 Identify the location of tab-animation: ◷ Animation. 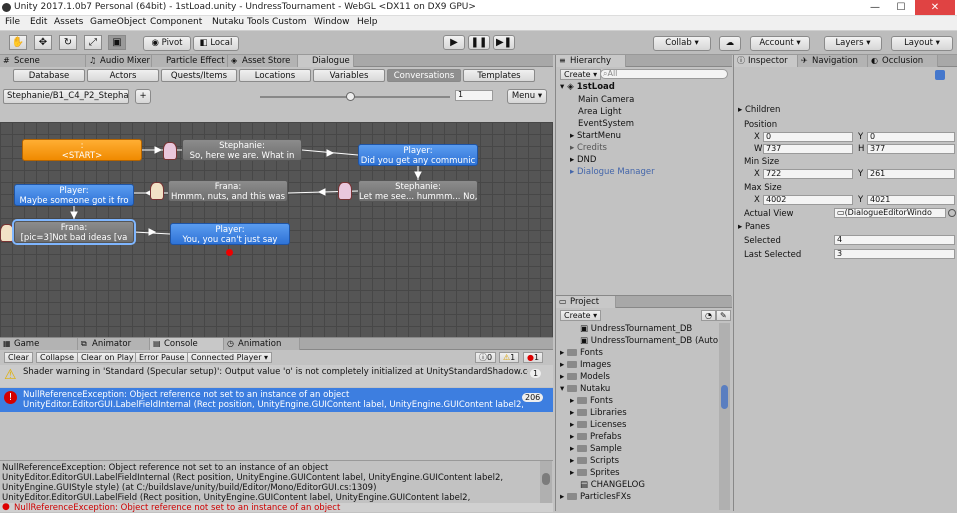
(262, 344).